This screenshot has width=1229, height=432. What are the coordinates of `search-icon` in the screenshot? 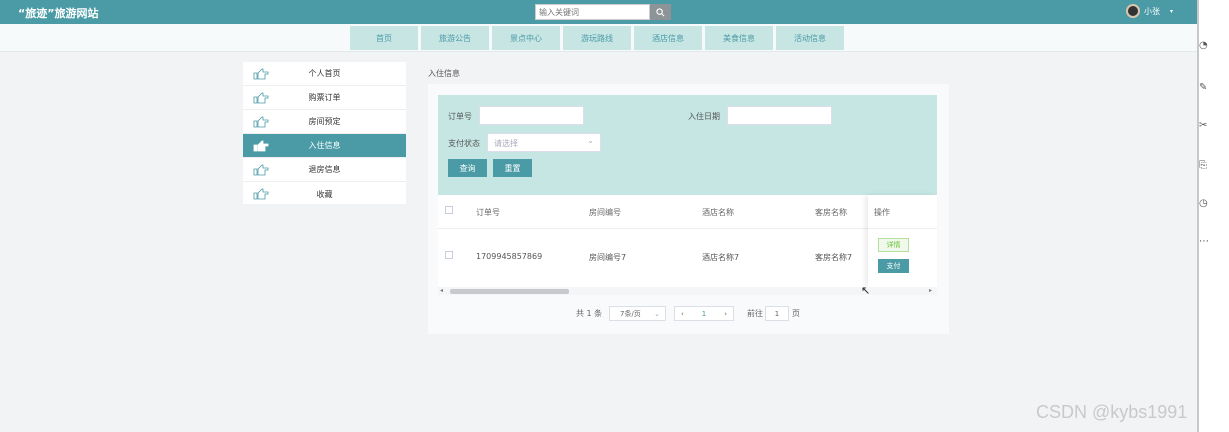 It's located at (660, 11).